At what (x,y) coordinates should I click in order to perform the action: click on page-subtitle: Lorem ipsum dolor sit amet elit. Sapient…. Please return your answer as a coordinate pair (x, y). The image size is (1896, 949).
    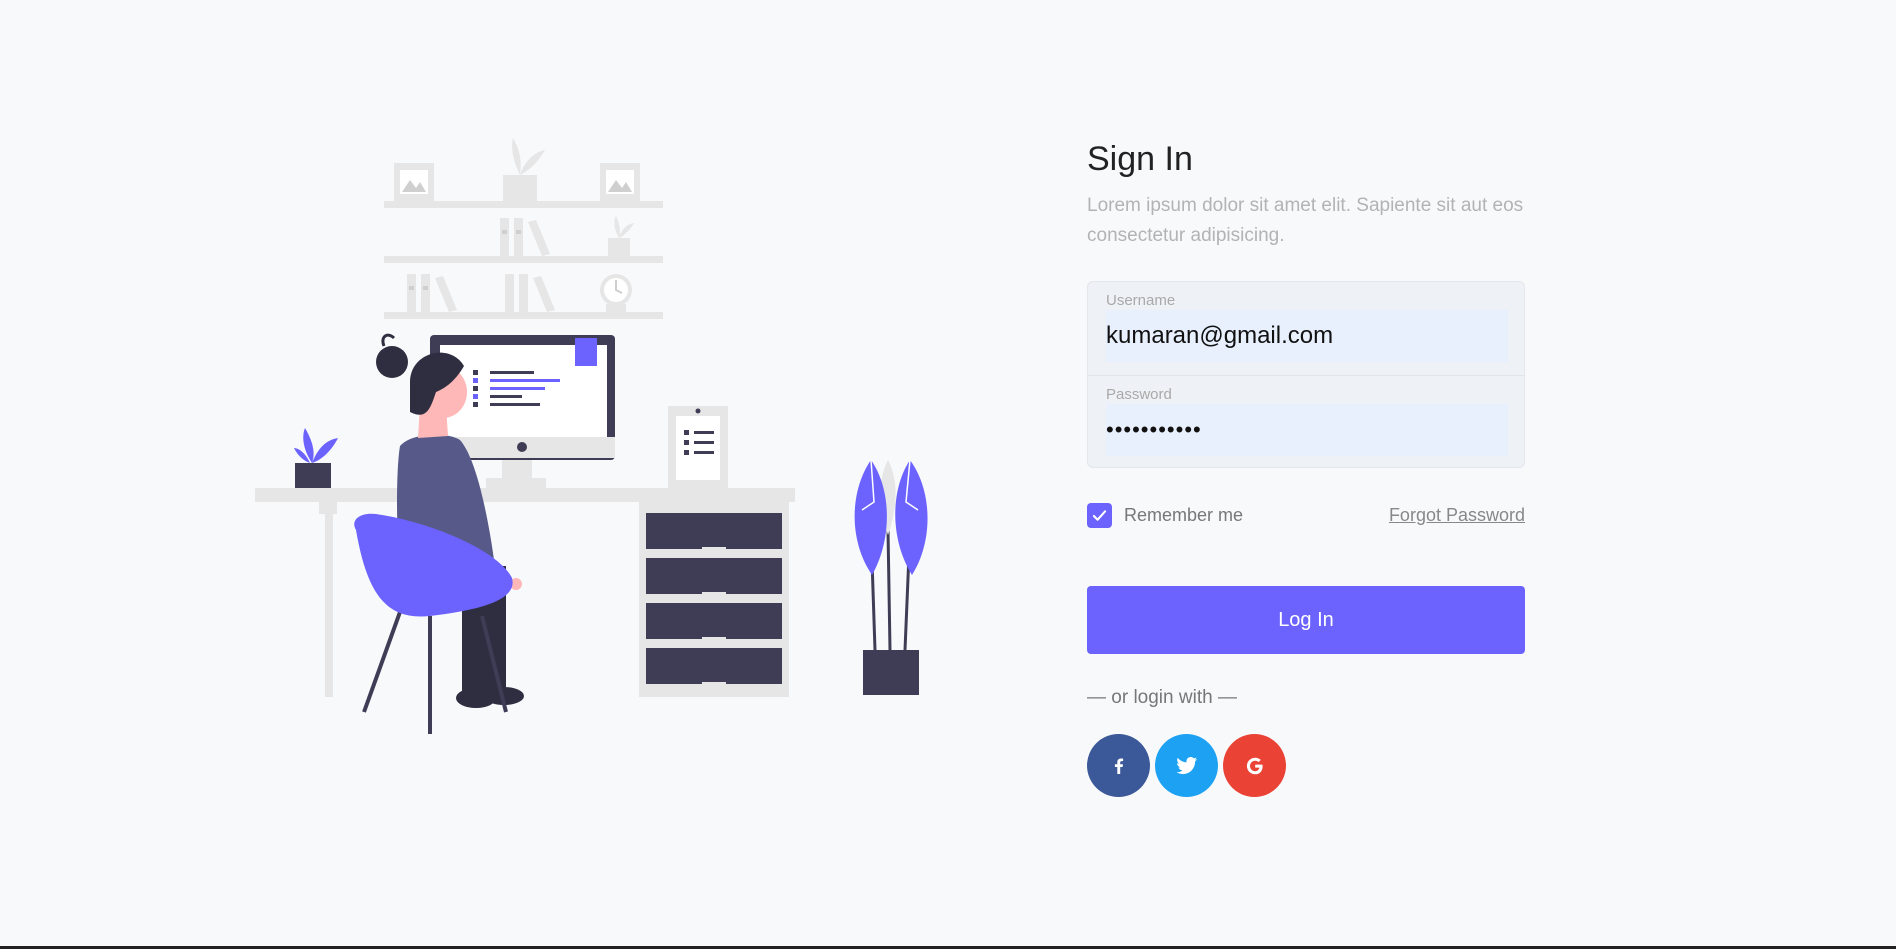
    Looking at the image, I should click on (1305, 220).